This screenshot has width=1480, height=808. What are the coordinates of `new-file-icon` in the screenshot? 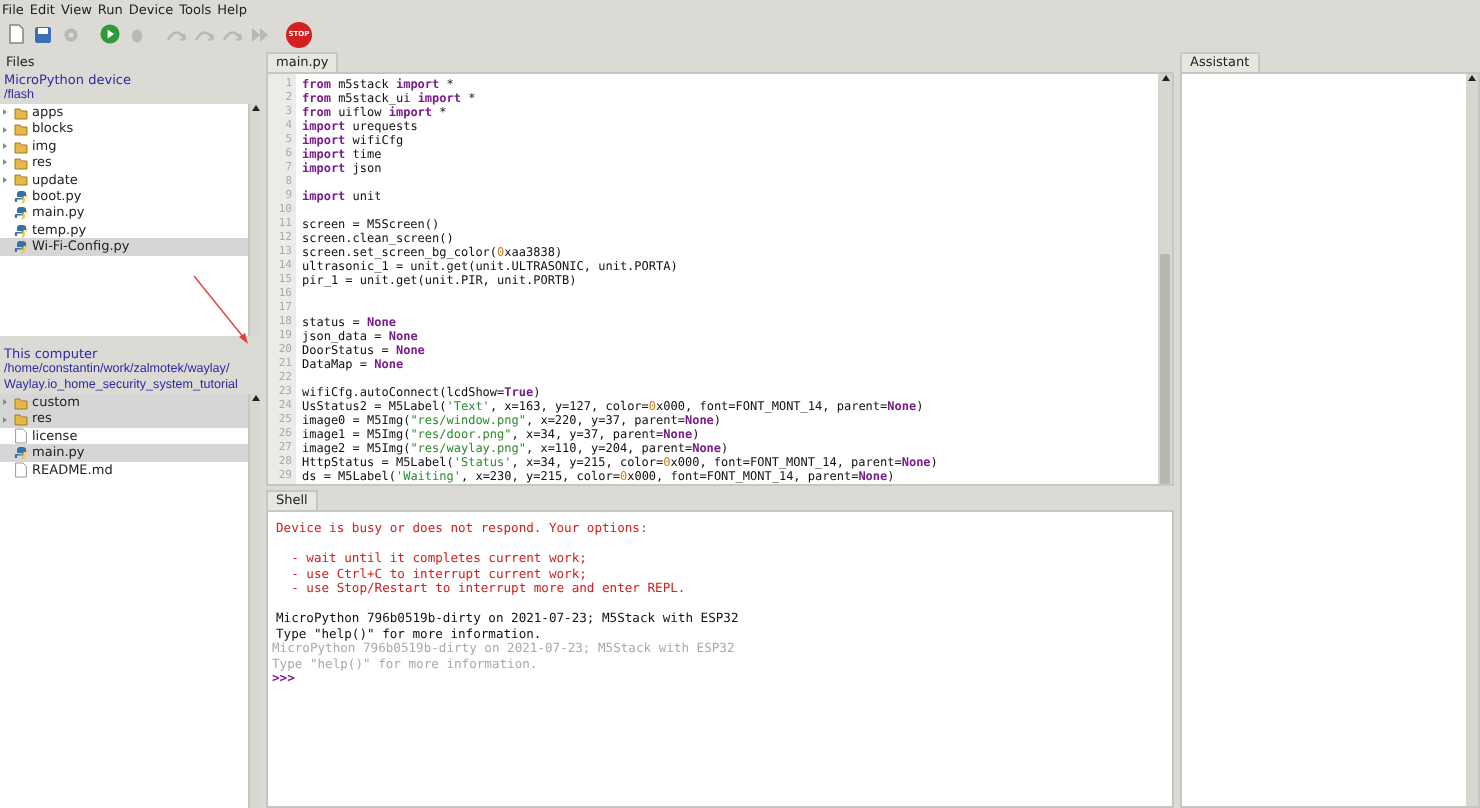 It's located at (15, 34).